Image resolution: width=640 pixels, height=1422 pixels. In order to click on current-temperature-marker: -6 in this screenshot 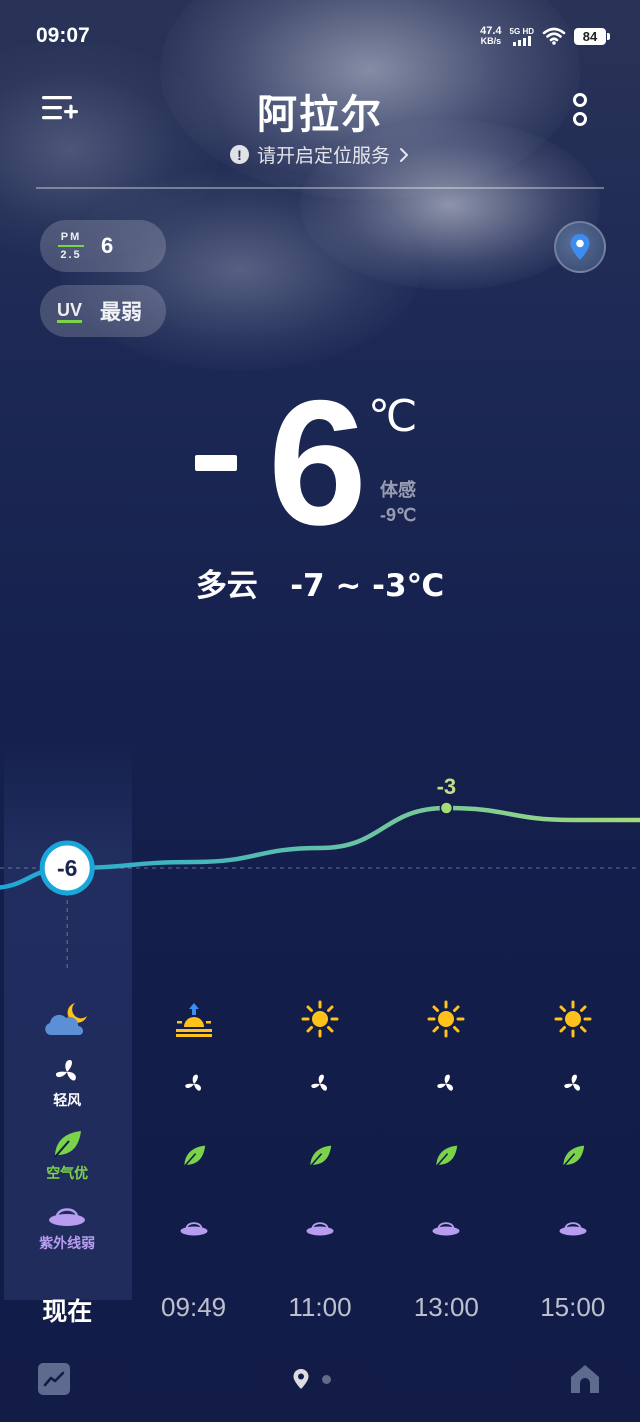, I will do `click(67, 868)`.